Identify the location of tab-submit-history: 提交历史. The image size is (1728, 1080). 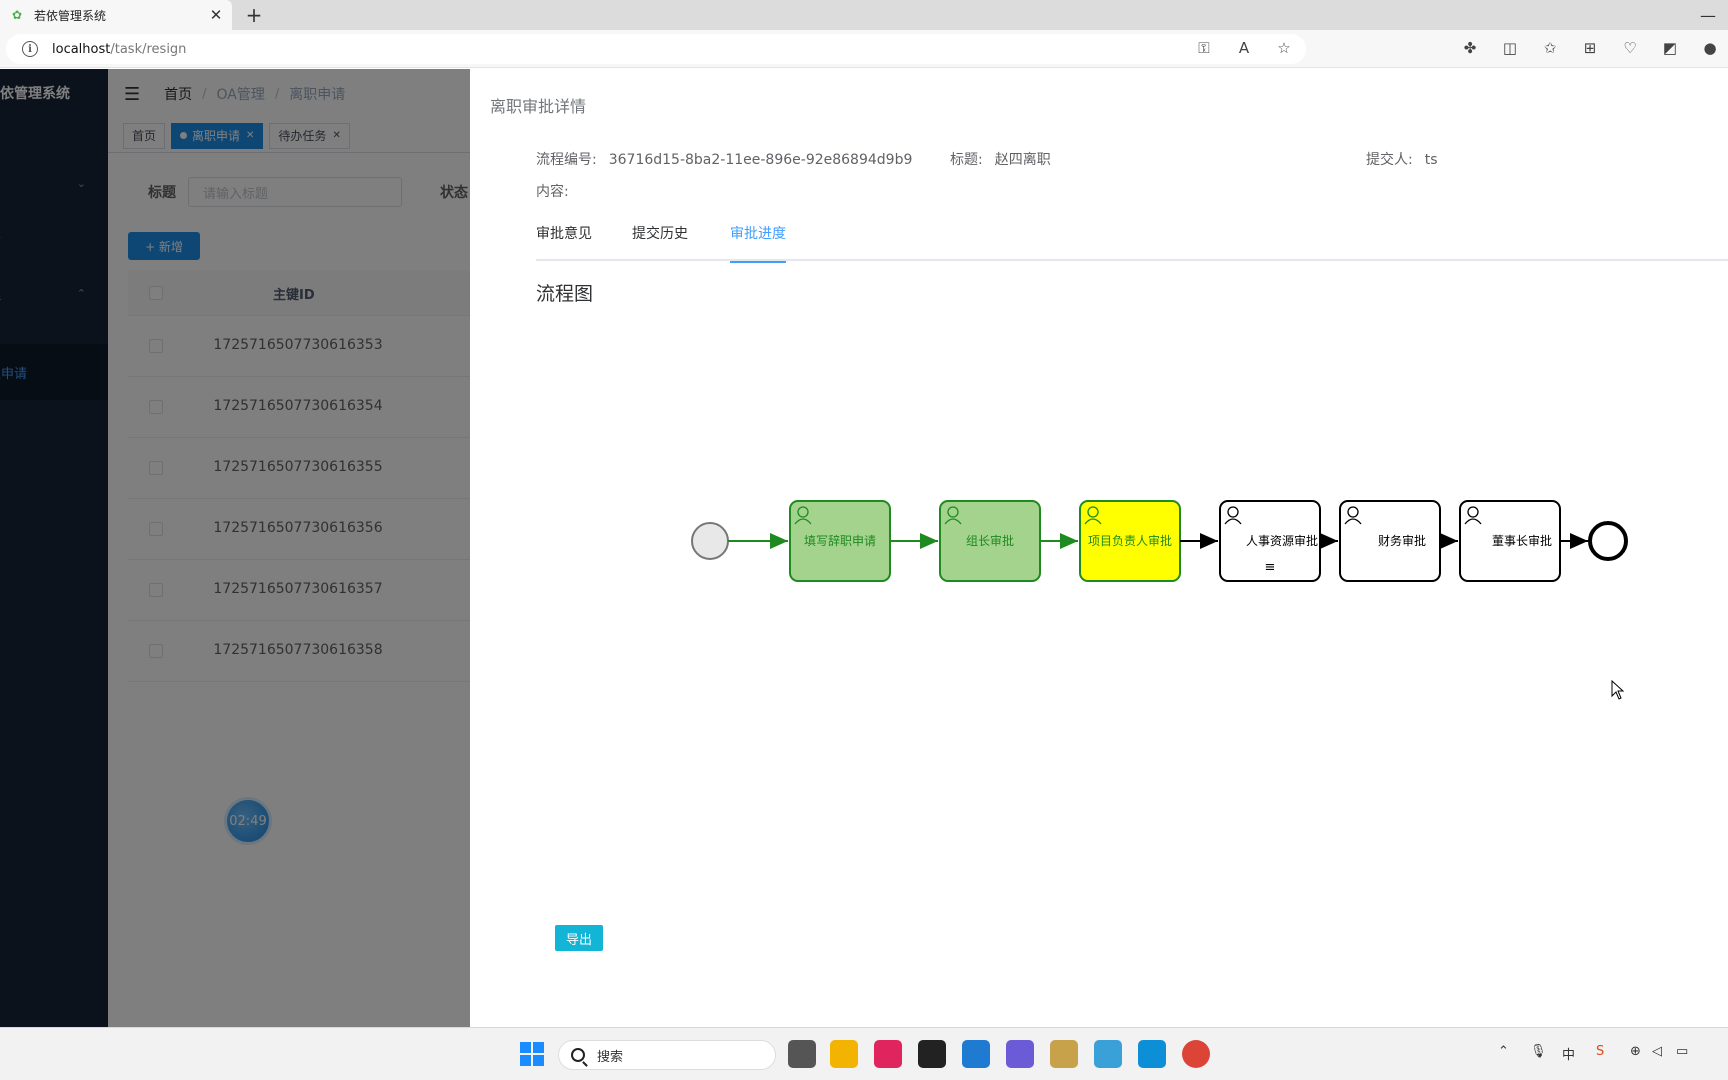
(660, 241).